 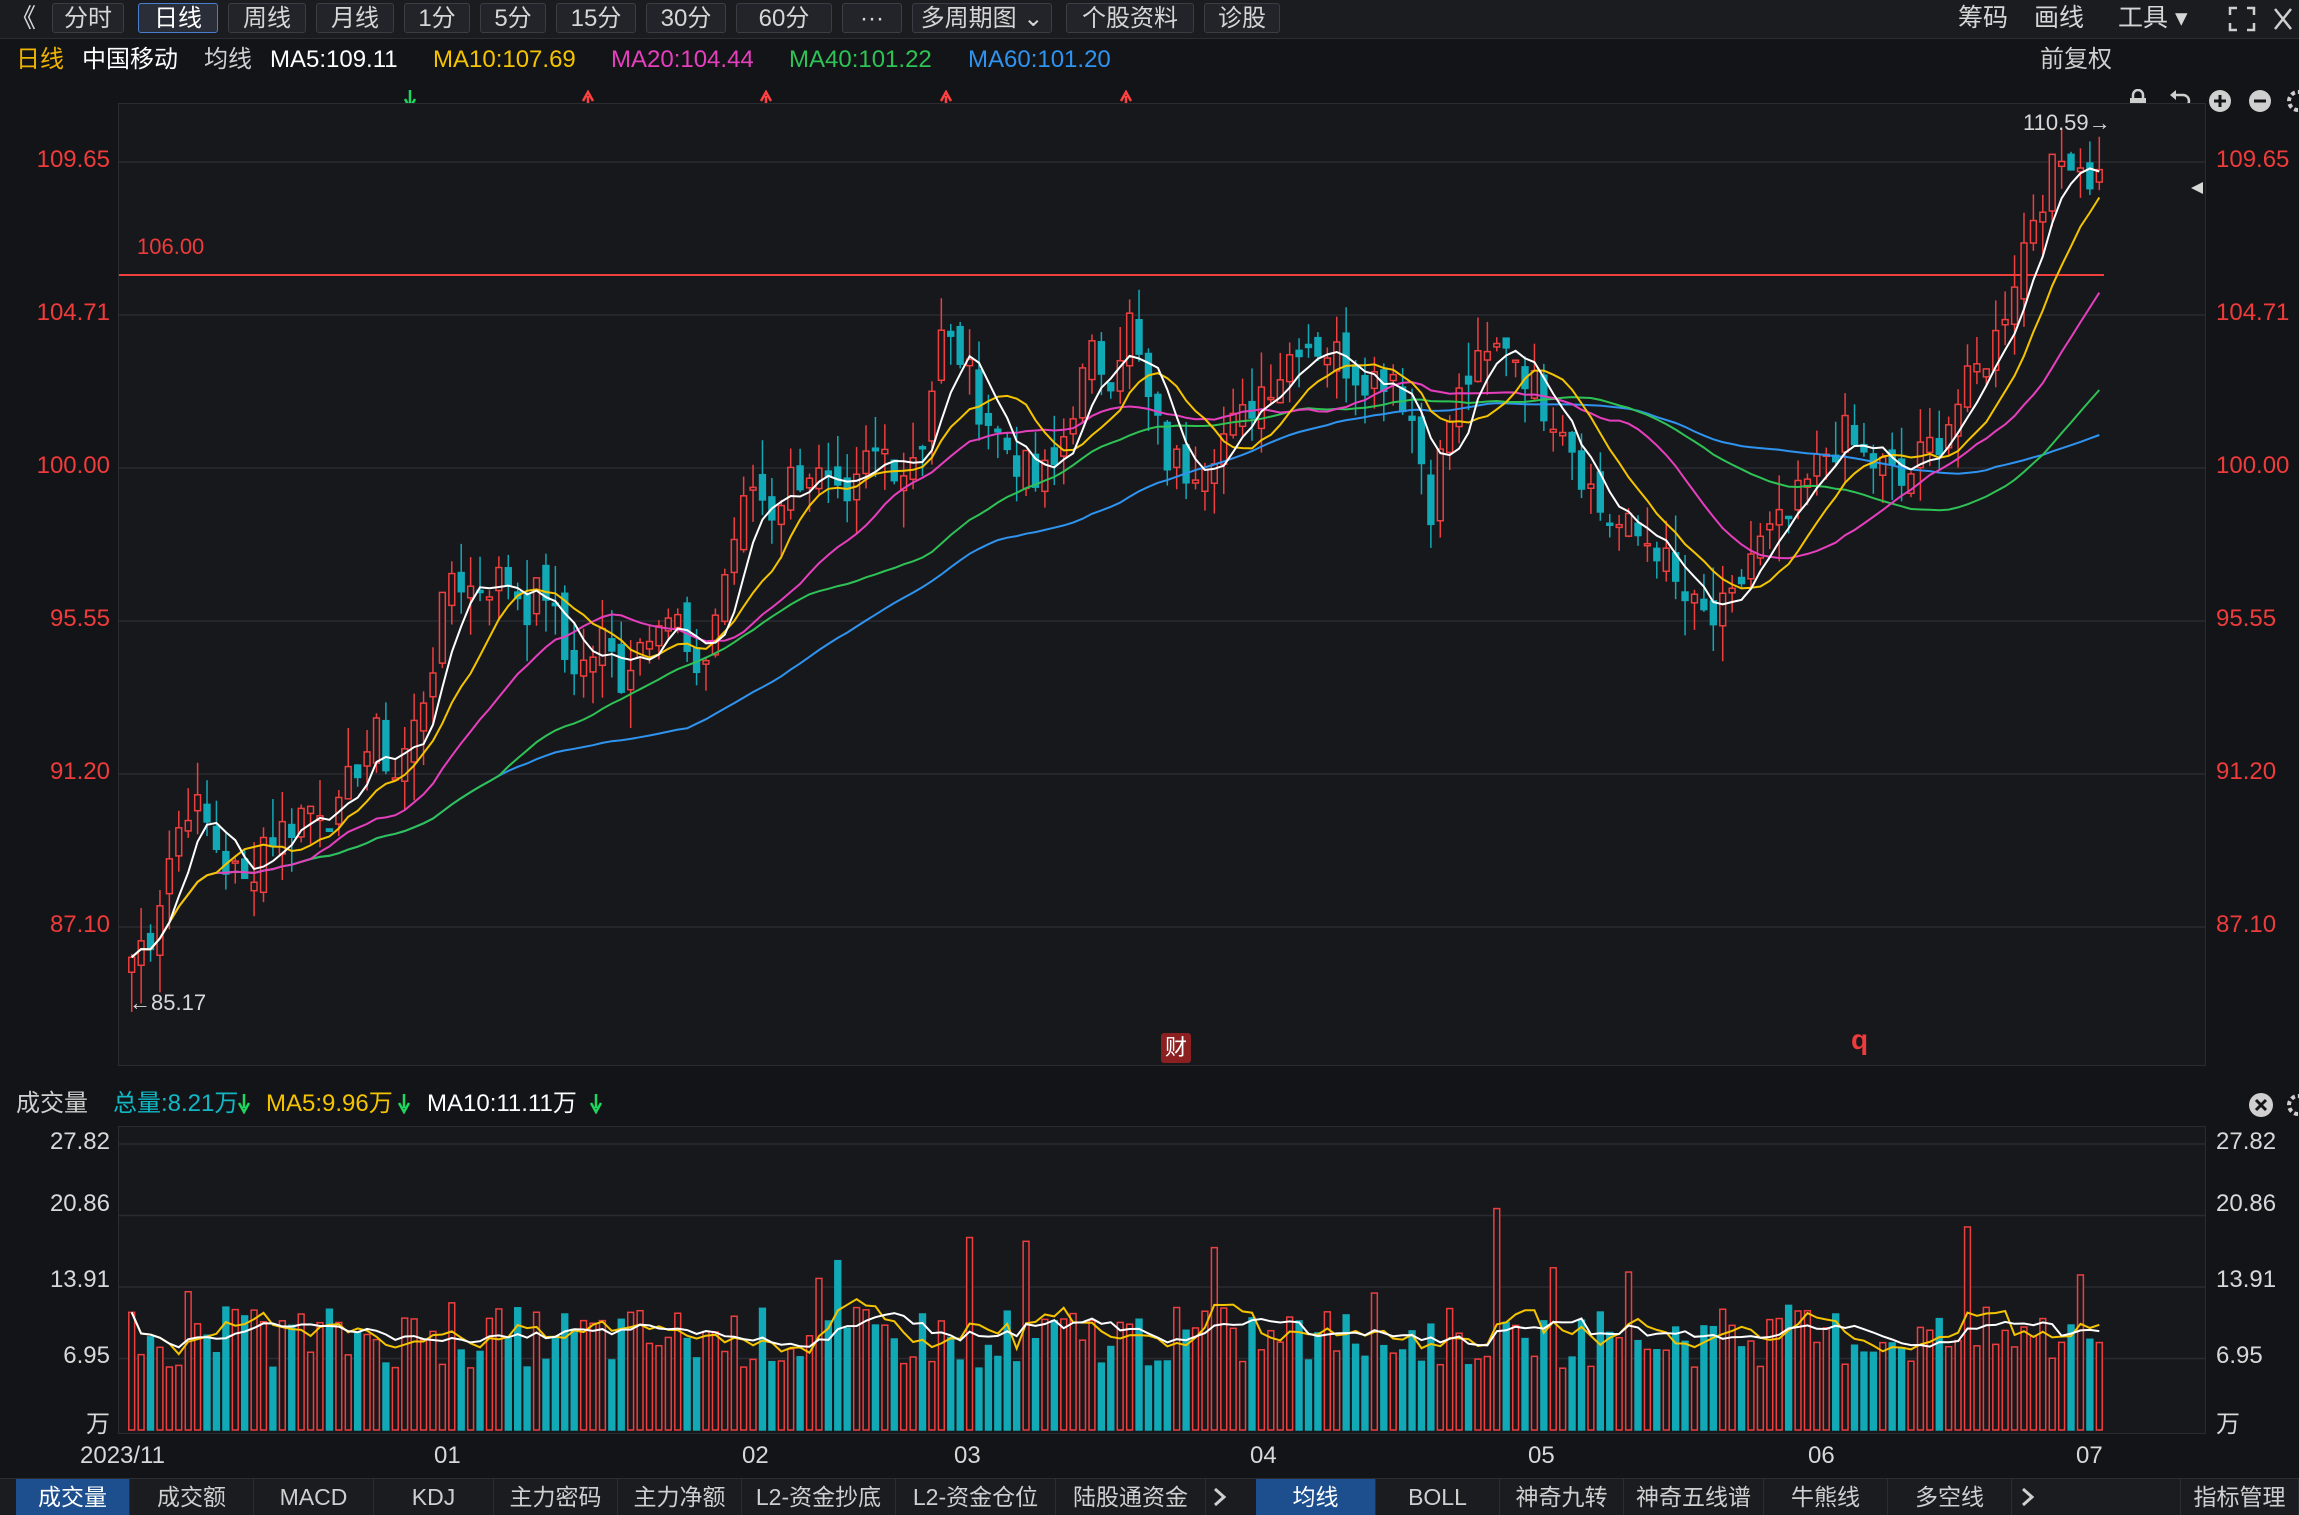 What do you see at coordinates (2220, 101) in the screenshot?
I see `zoom-in-icon` at bounding box center [2220, 101].